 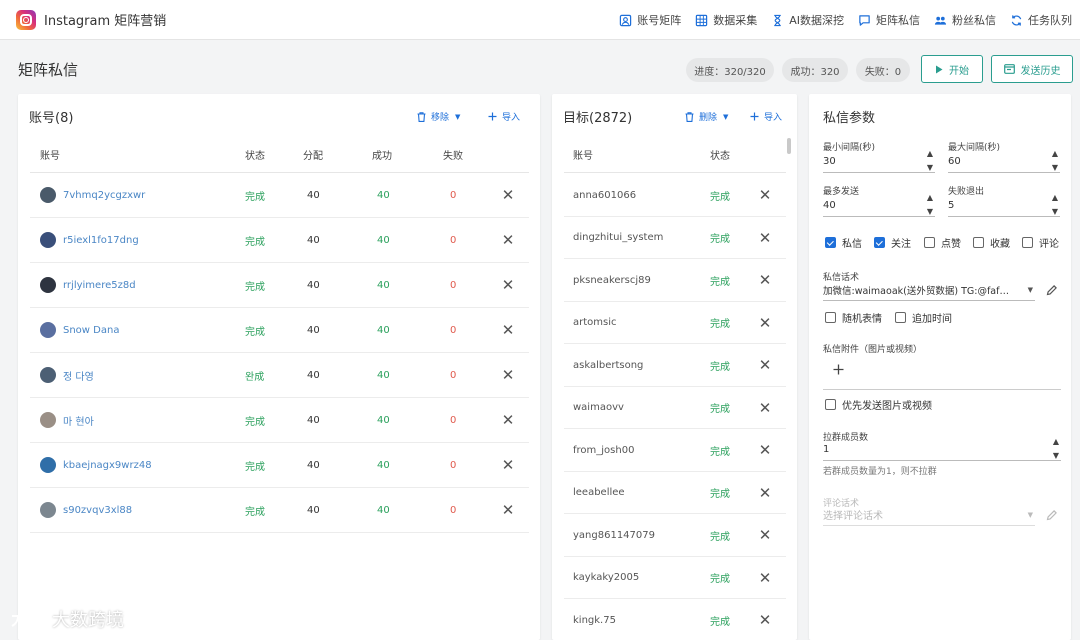 I want to click on account-cell: 정 다영, so click(x=67, y=375).